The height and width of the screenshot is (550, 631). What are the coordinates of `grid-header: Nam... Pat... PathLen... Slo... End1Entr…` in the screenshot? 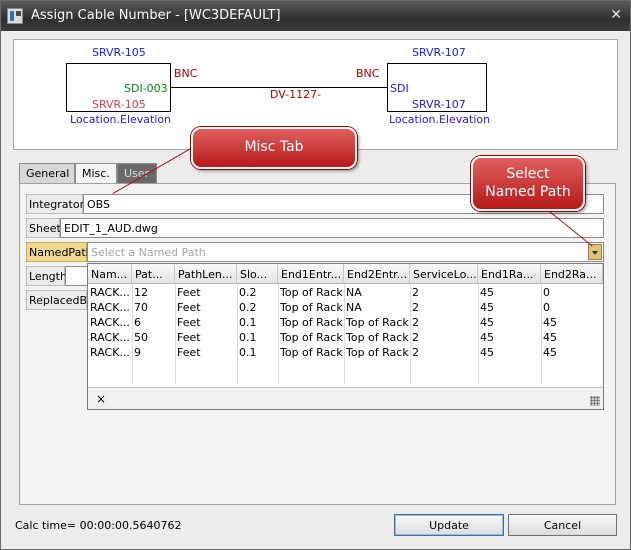 It's located at (345, 274).